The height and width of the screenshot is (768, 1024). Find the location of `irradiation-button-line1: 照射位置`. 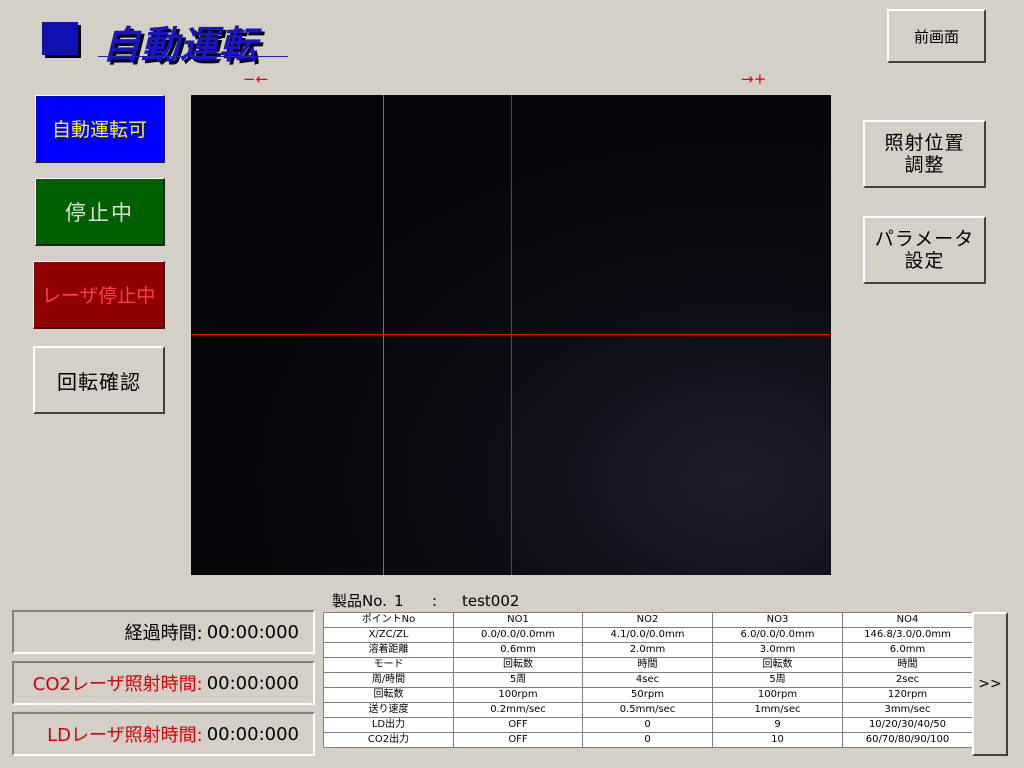

irradiation-button-line1: 照射位置 is located at coordinates (924, 143).